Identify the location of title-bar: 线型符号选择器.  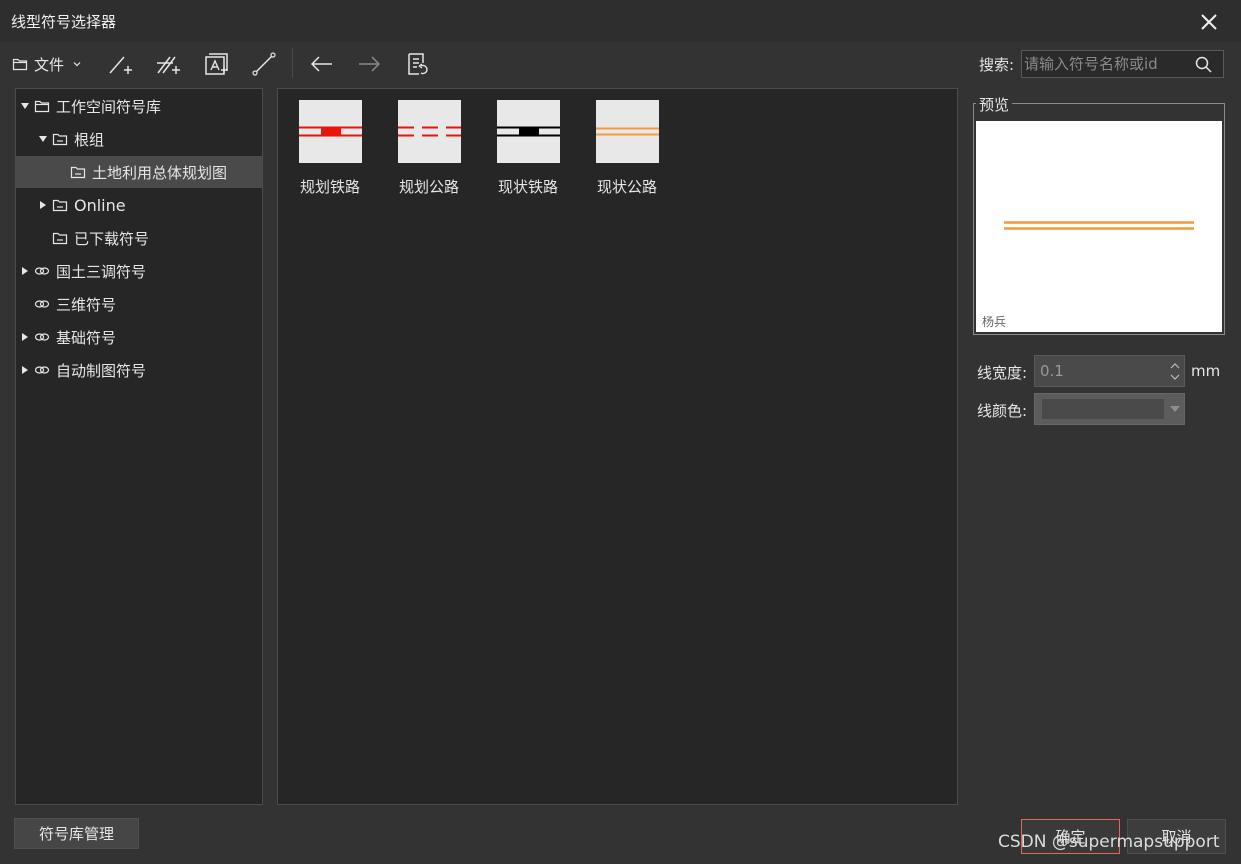
(620, 21).